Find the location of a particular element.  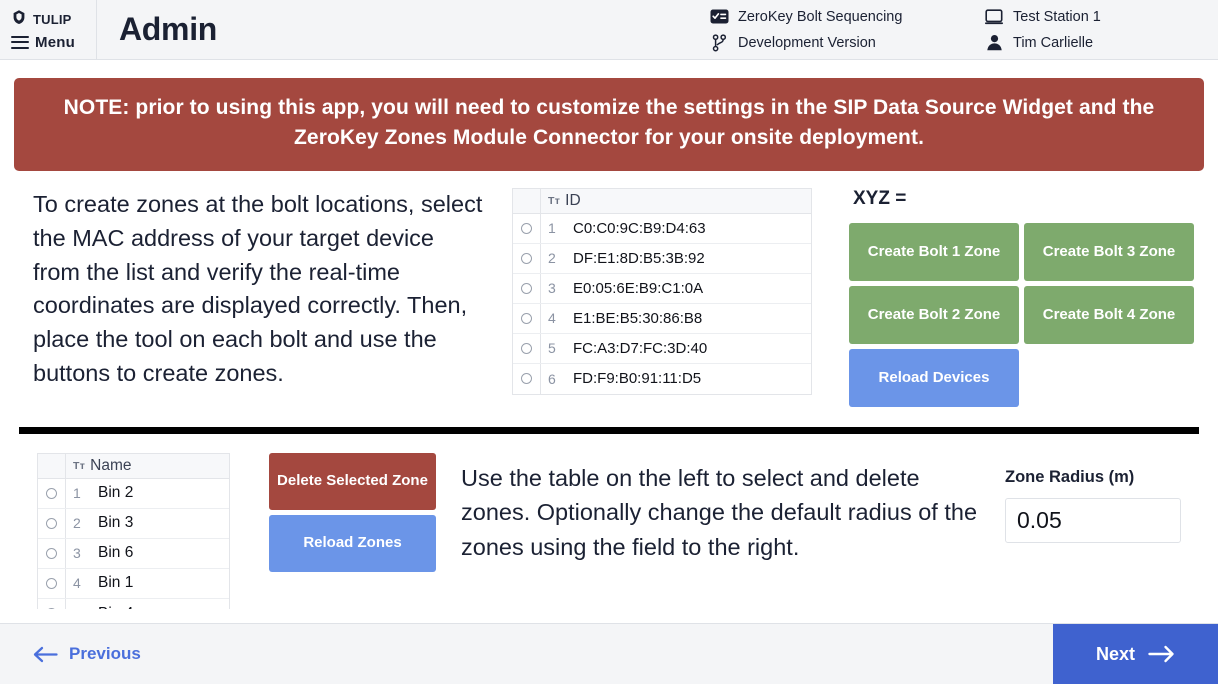

table-row: 5 FC:A3:D7:FC:3D:40 is located at coordinates (662, 348).